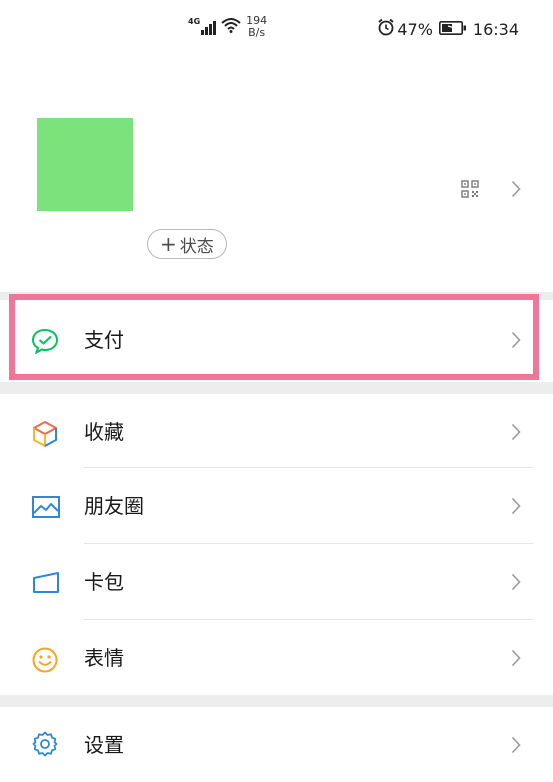 This screenshot has width=553, height=782. What do you see at coordinates (194, 21) in the screenshot?
I see `network-type: 4G` at bounding box center [194, 21].